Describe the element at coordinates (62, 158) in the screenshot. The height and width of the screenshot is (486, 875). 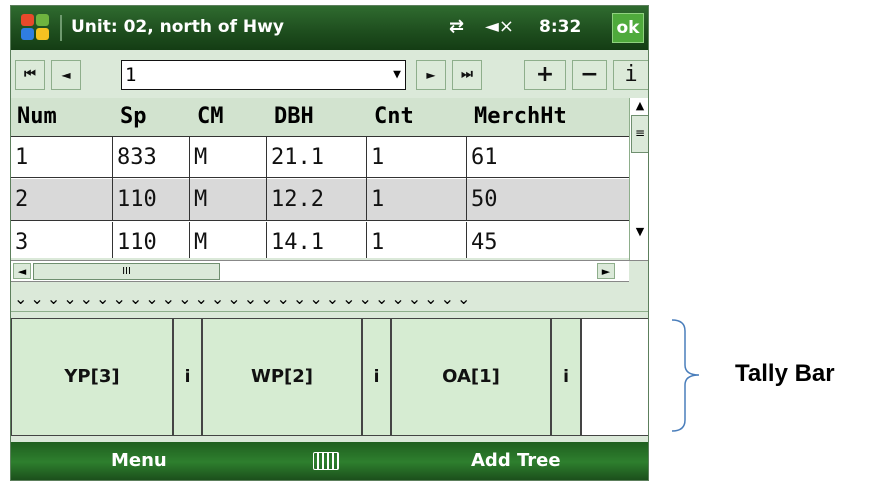
I see `cell-num: 1` at that location.